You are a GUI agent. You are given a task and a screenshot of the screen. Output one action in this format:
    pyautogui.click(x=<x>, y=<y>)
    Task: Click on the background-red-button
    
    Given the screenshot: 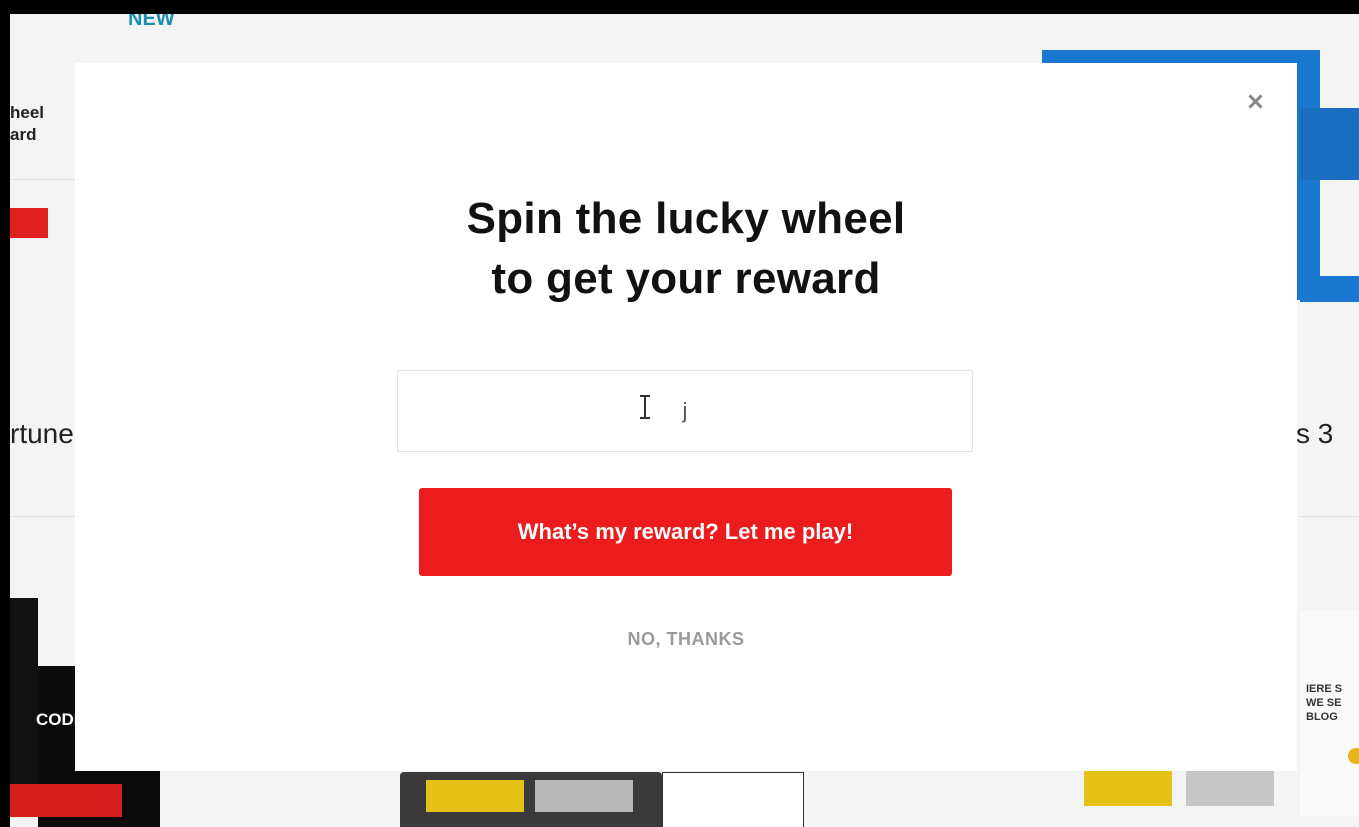 What is the action you would take?
    pyautogui.click(x=66, y=800)
    